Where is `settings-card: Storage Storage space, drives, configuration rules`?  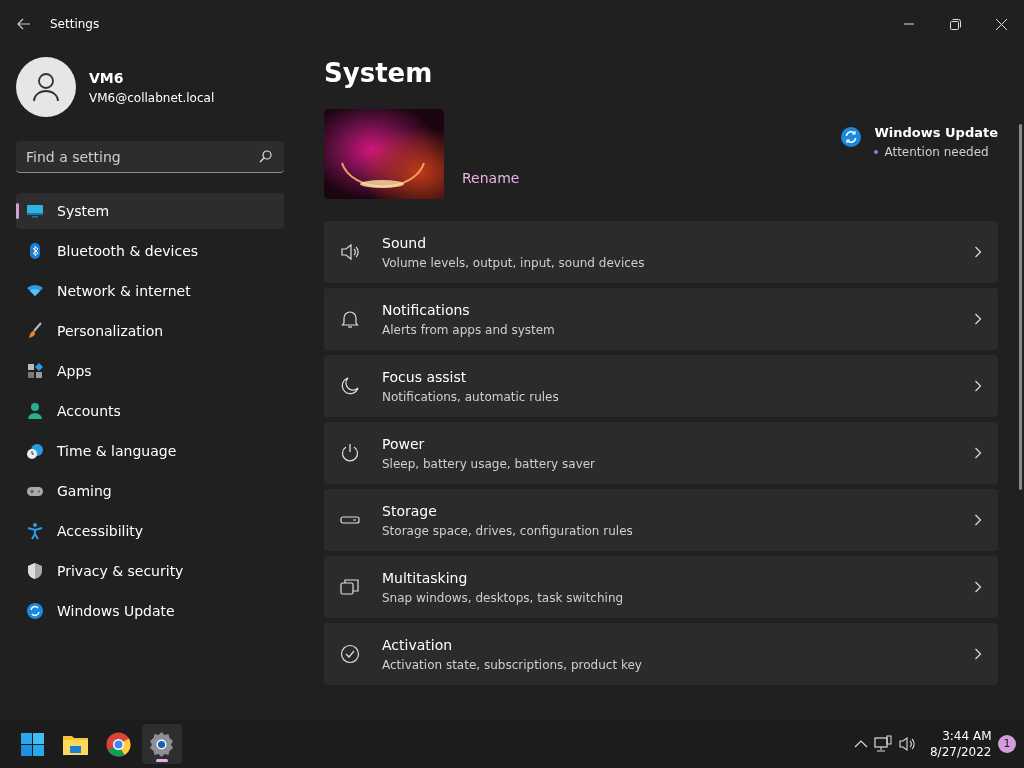
settings-card: Storage Storage space, drives, configuration rules is located at coordinates (661, 520).